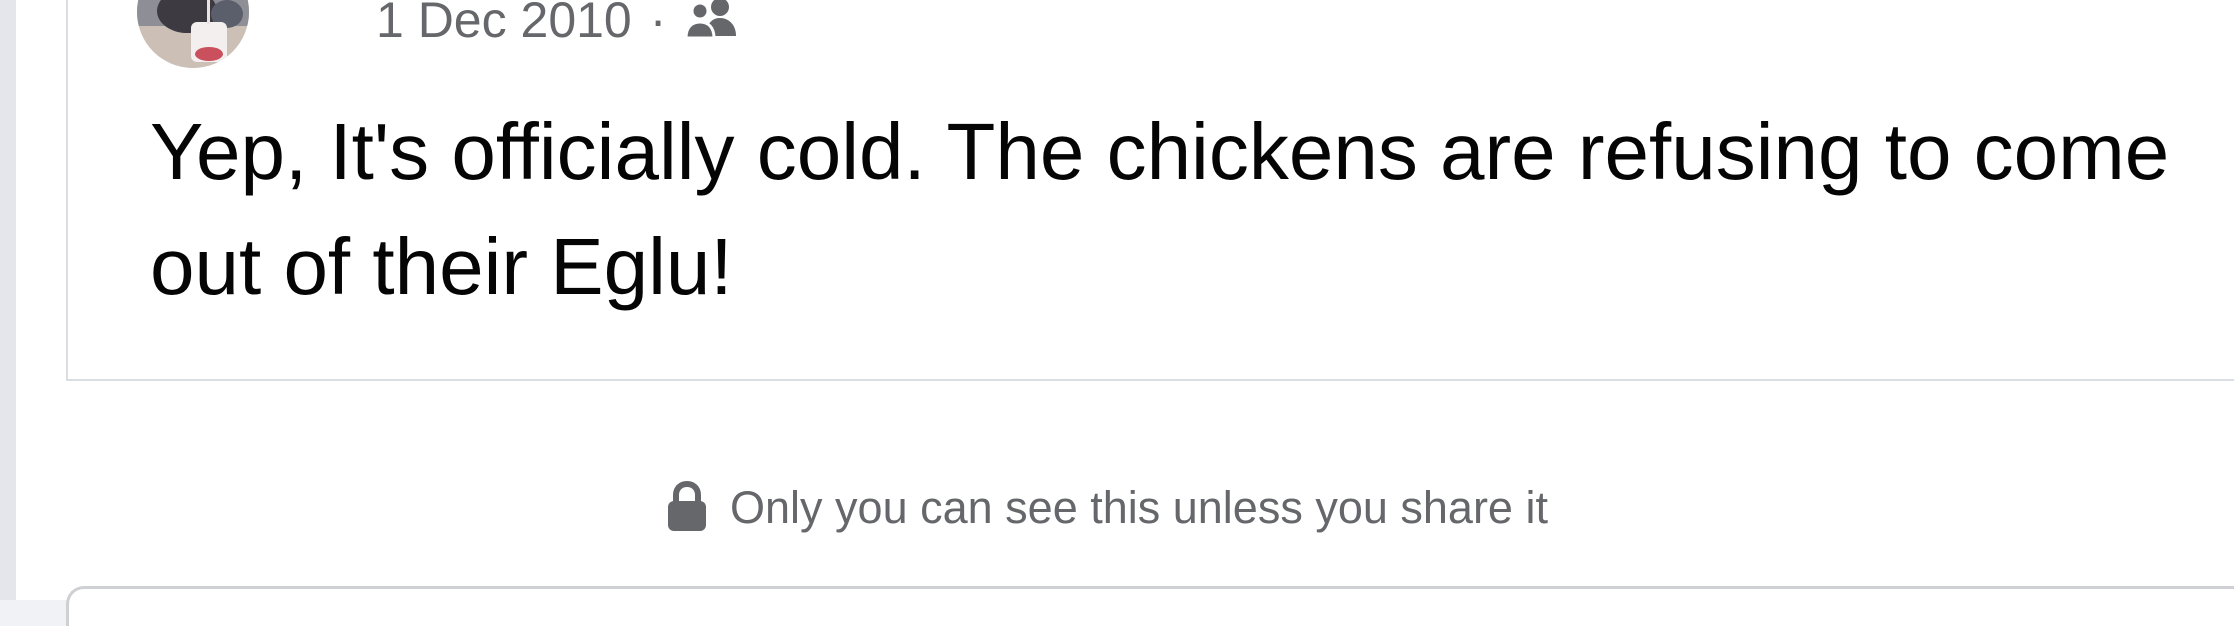 Image resolution: width=2234 pixels, height=626 pixels. I want to click on lock-icon, so click(687, 506).